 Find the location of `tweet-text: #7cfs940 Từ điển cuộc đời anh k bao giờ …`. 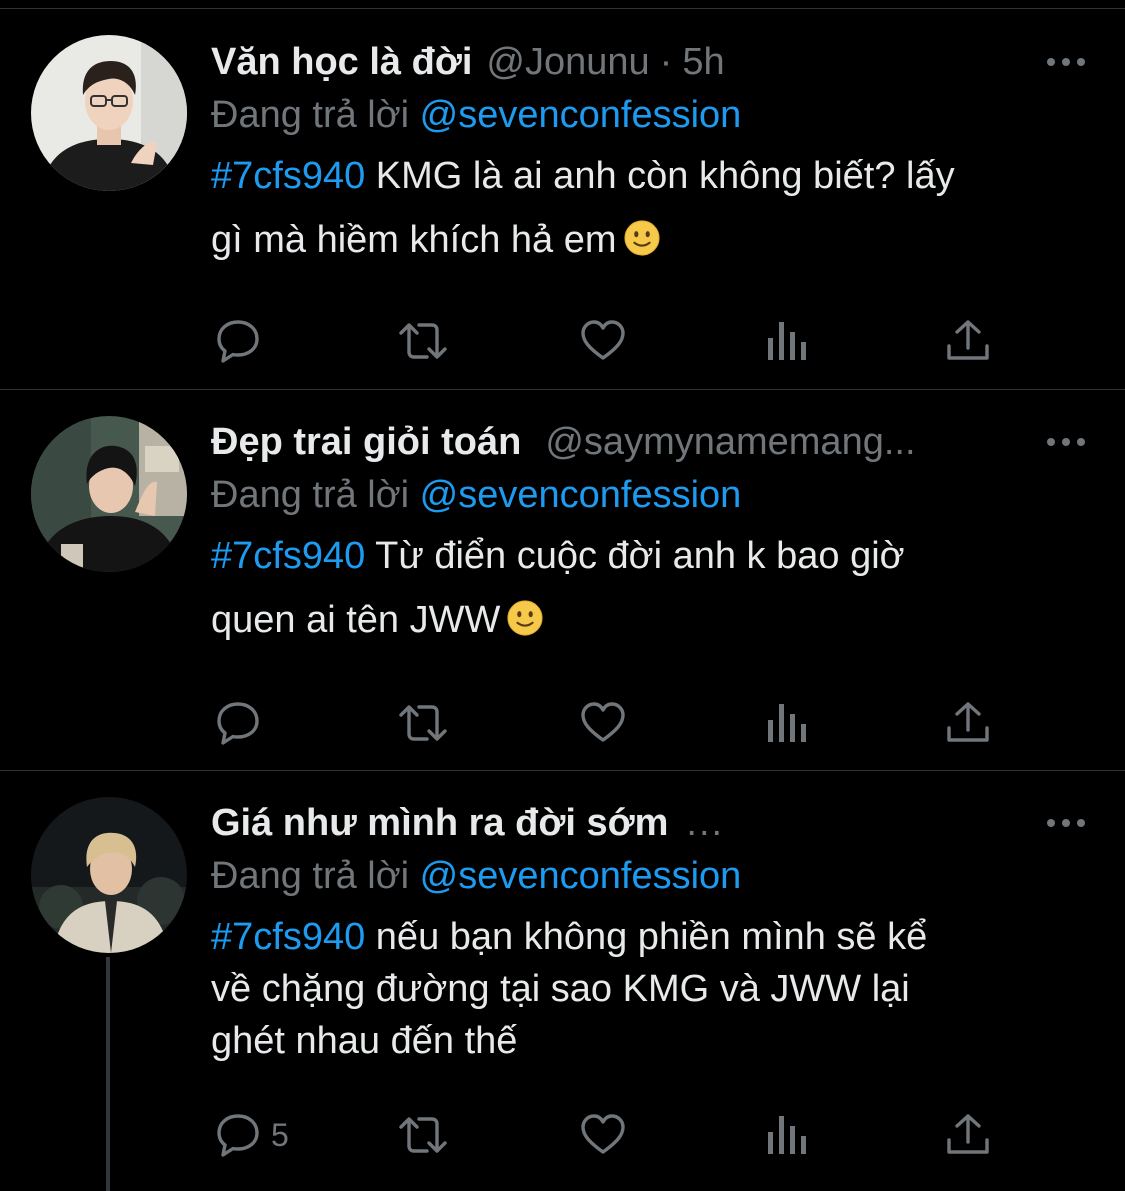

tweet-text: #7cfs940 Từ điển cuộc đời anh k bao giờ … is located at coordinates (651, 588).